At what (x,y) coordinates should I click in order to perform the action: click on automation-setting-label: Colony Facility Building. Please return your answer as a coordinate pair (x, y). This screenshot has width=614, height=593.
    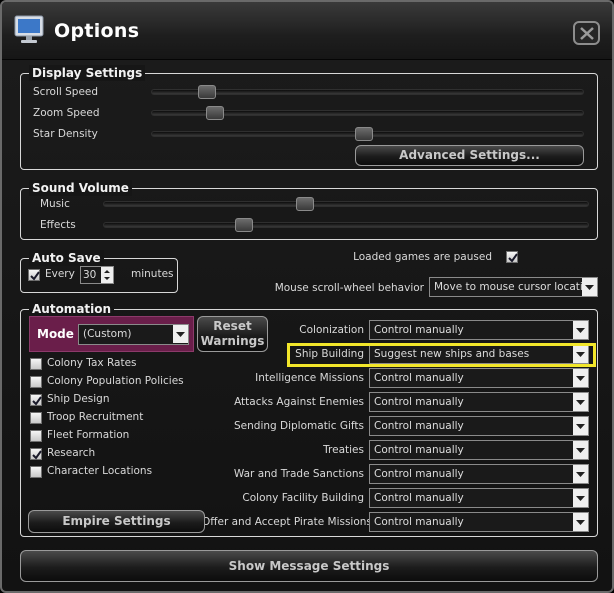
    Looking at the image, I should click on (303, 498).